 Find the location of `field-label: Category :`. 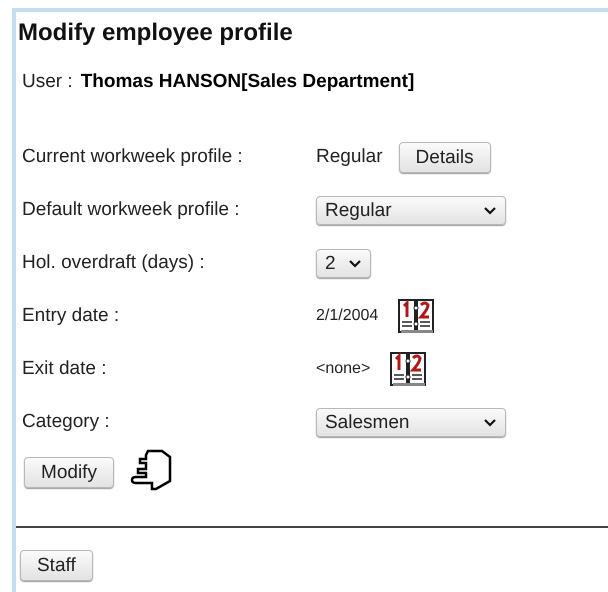

field-label: Category : is located at coordinates (66, 422).